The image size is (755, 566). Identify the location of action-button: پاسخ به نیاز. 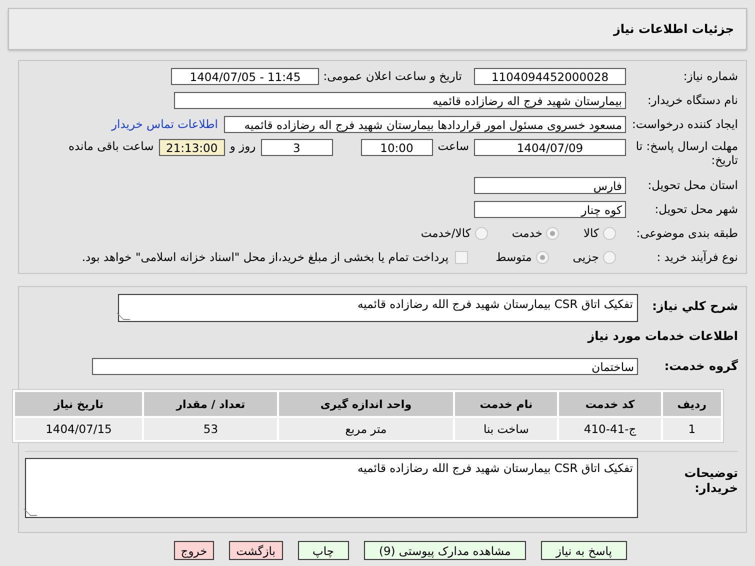
(583, 550).